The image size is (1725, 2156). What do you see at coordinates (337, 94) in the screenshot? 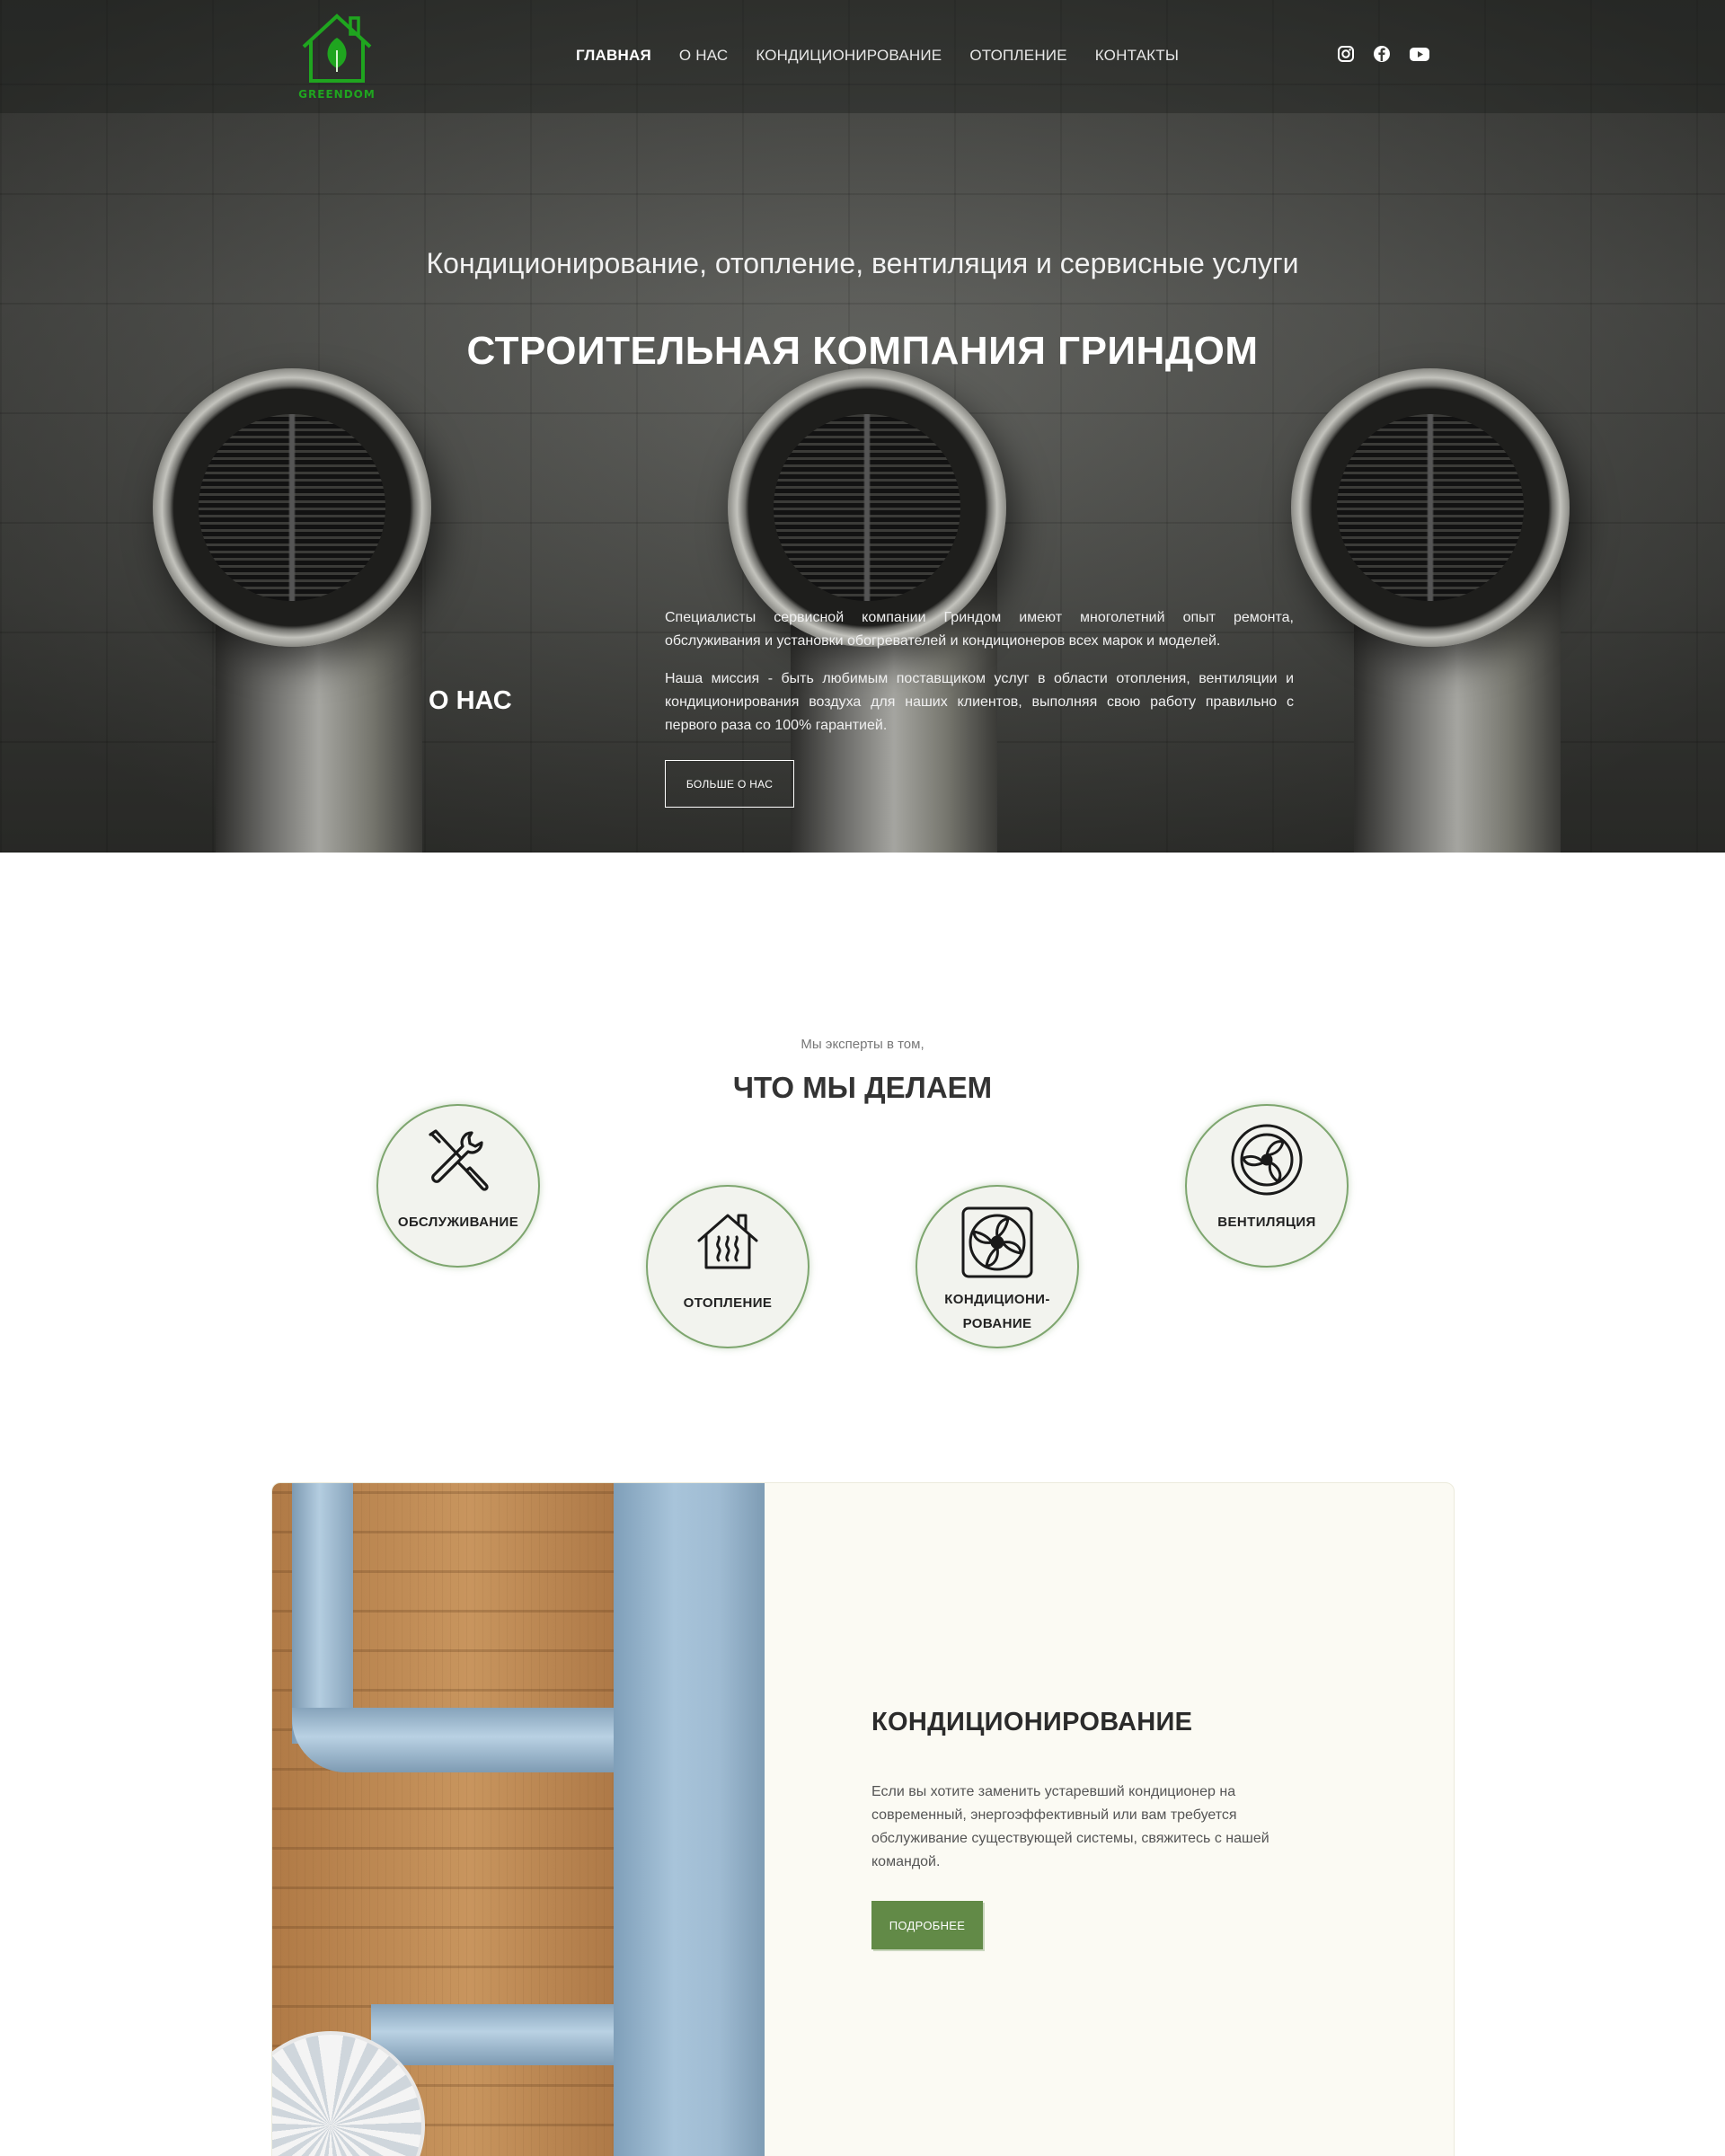
I see `logo-text: GREENDOM` at bounding box center [337, 94].